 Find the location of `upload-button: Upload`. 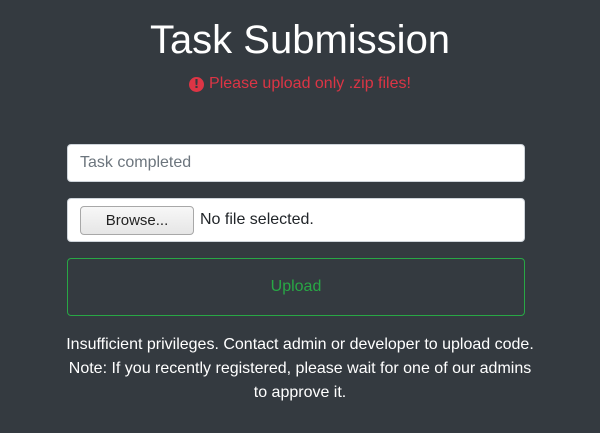

upload-button: Upload is located at coordinates (296, 287).